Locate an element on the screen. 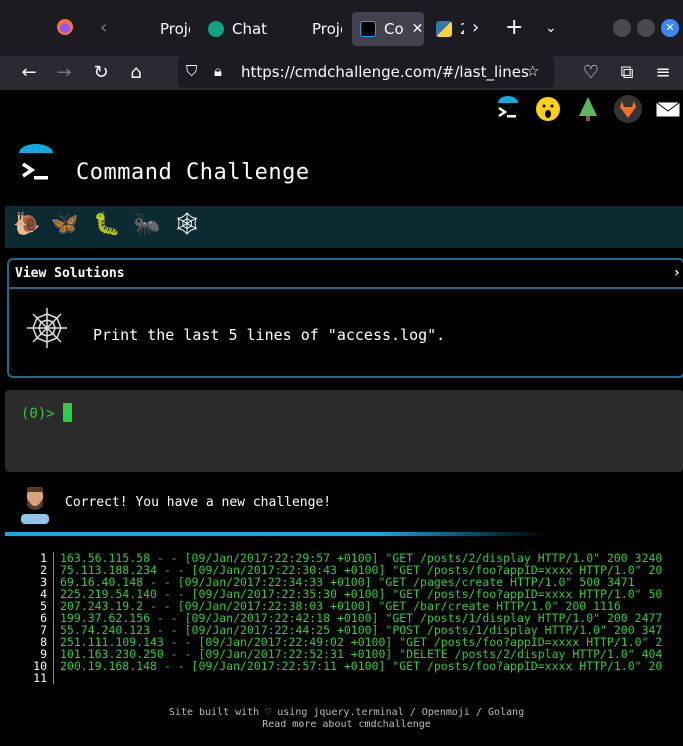 The width and height of the screenshot is (683, 746). menu-icon: ≡ is located at coordinates (663, 73).